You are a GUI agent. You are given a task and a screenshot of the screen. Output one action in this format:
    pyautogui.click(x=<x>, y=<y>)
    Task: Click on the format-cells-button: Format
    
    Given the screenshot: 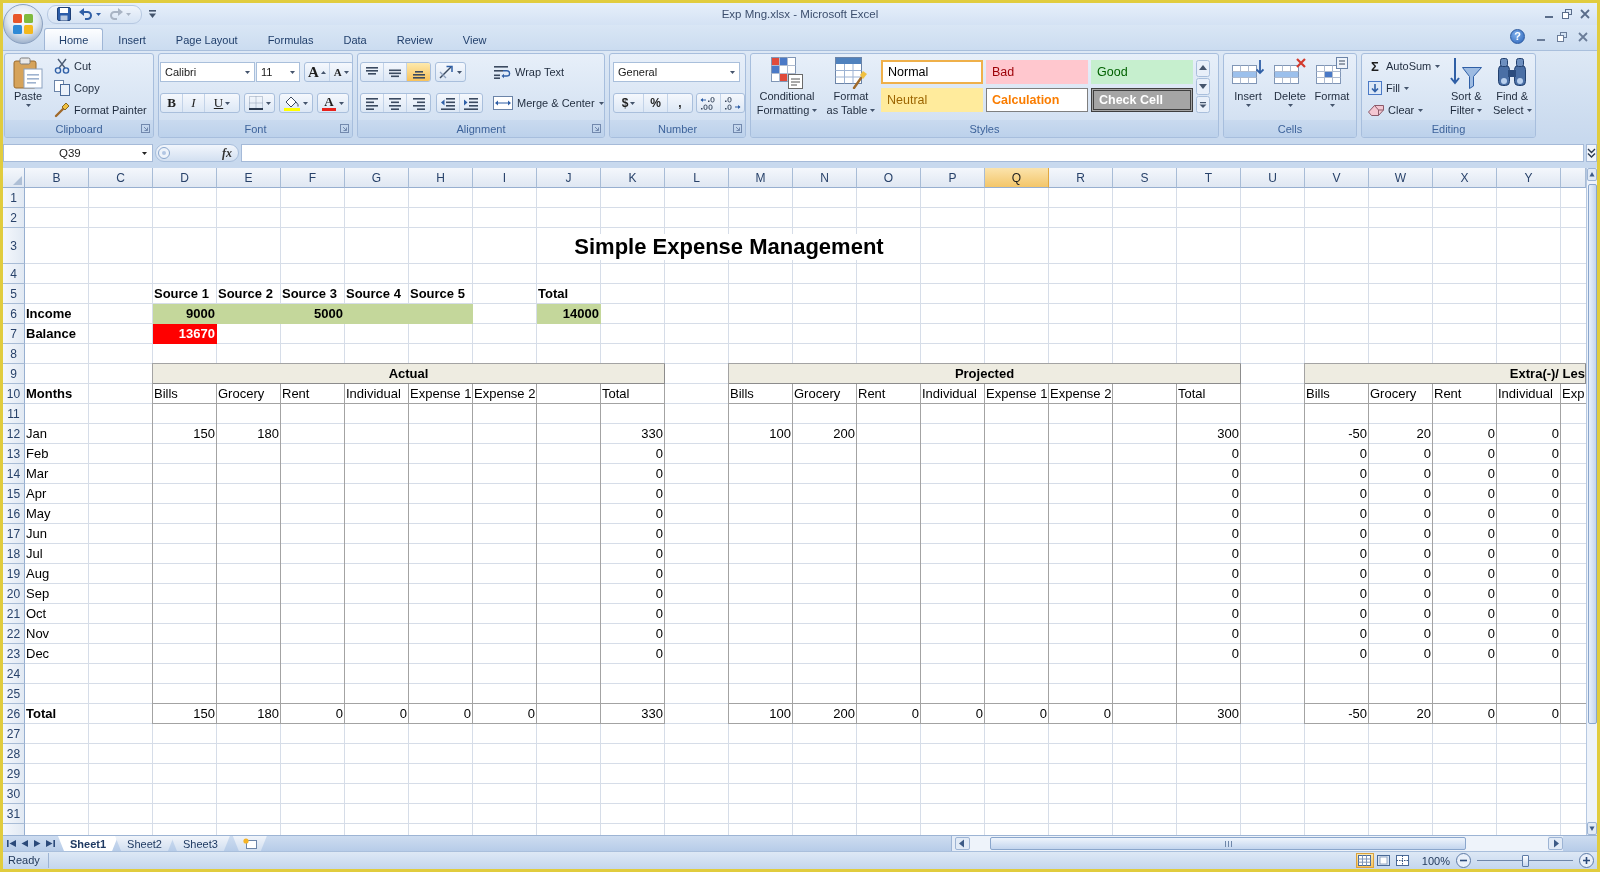 What is the action you would take?
    pyautogui.click(x=1332, y=80)
    